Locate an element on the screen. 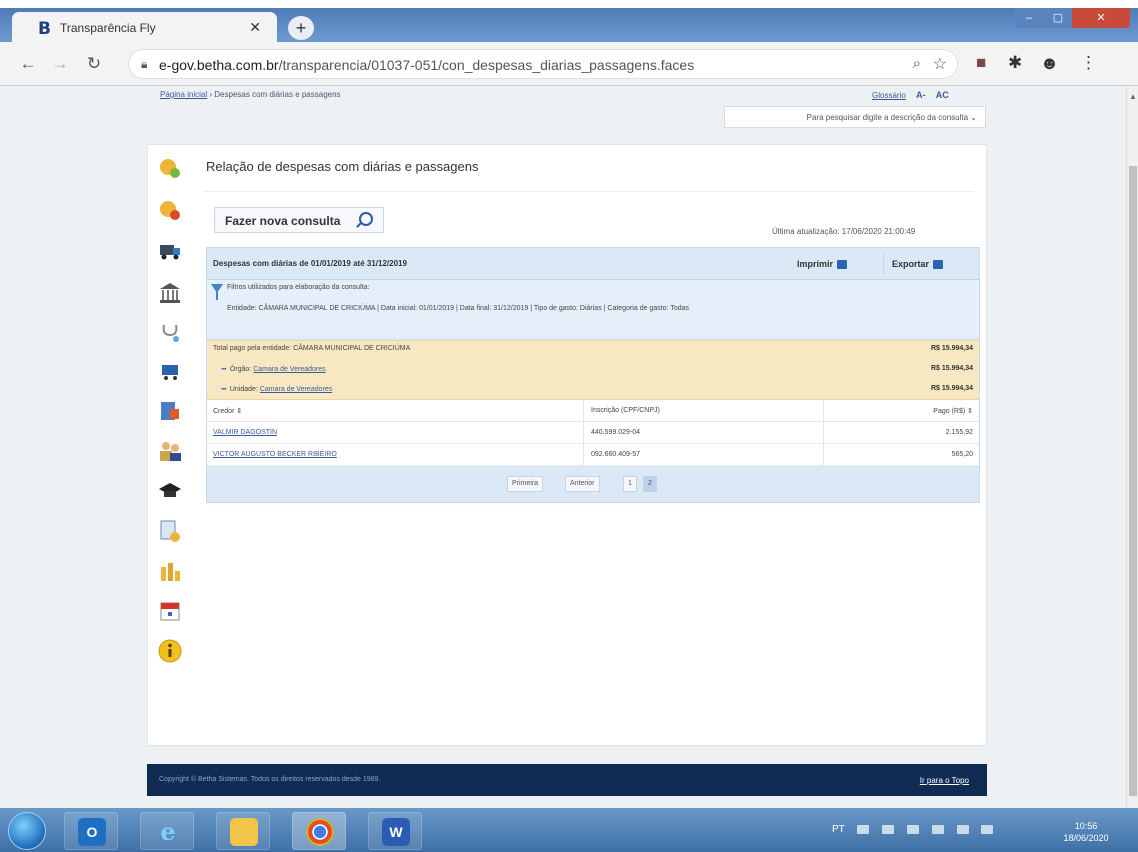  new-query-button: Fazer nova consulta is located at coordinates (299, 220).